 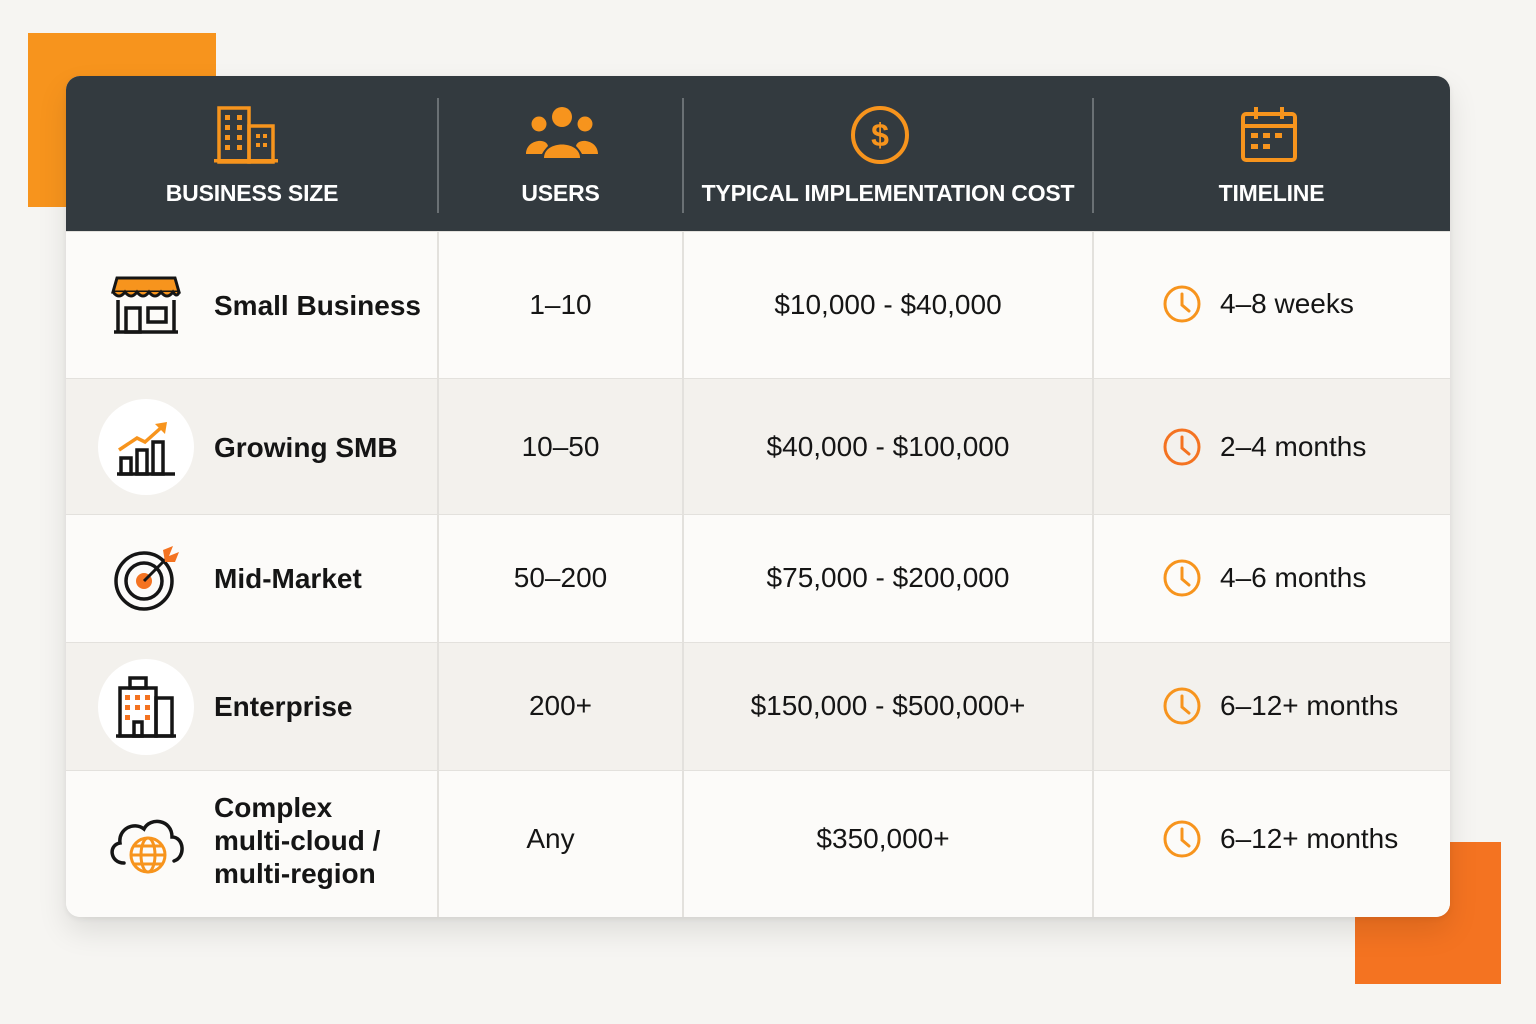 What do you see at coordinates (317, 305) in the screenshot?
I see `business-size-name: Small Business` at bounding box center [317, 305].